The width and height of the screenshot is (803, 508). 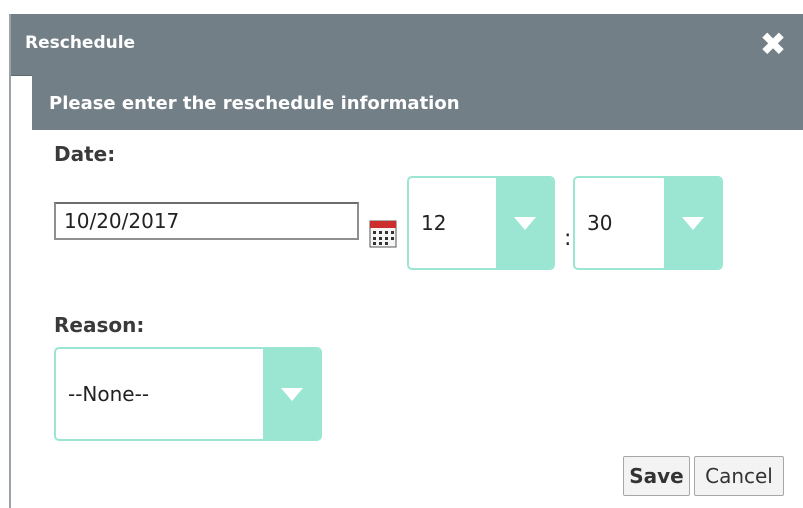 What do you see at coordinates (383, 234) in the screenshot?
I see `calendar-icon` at bounding box center [383, 234].